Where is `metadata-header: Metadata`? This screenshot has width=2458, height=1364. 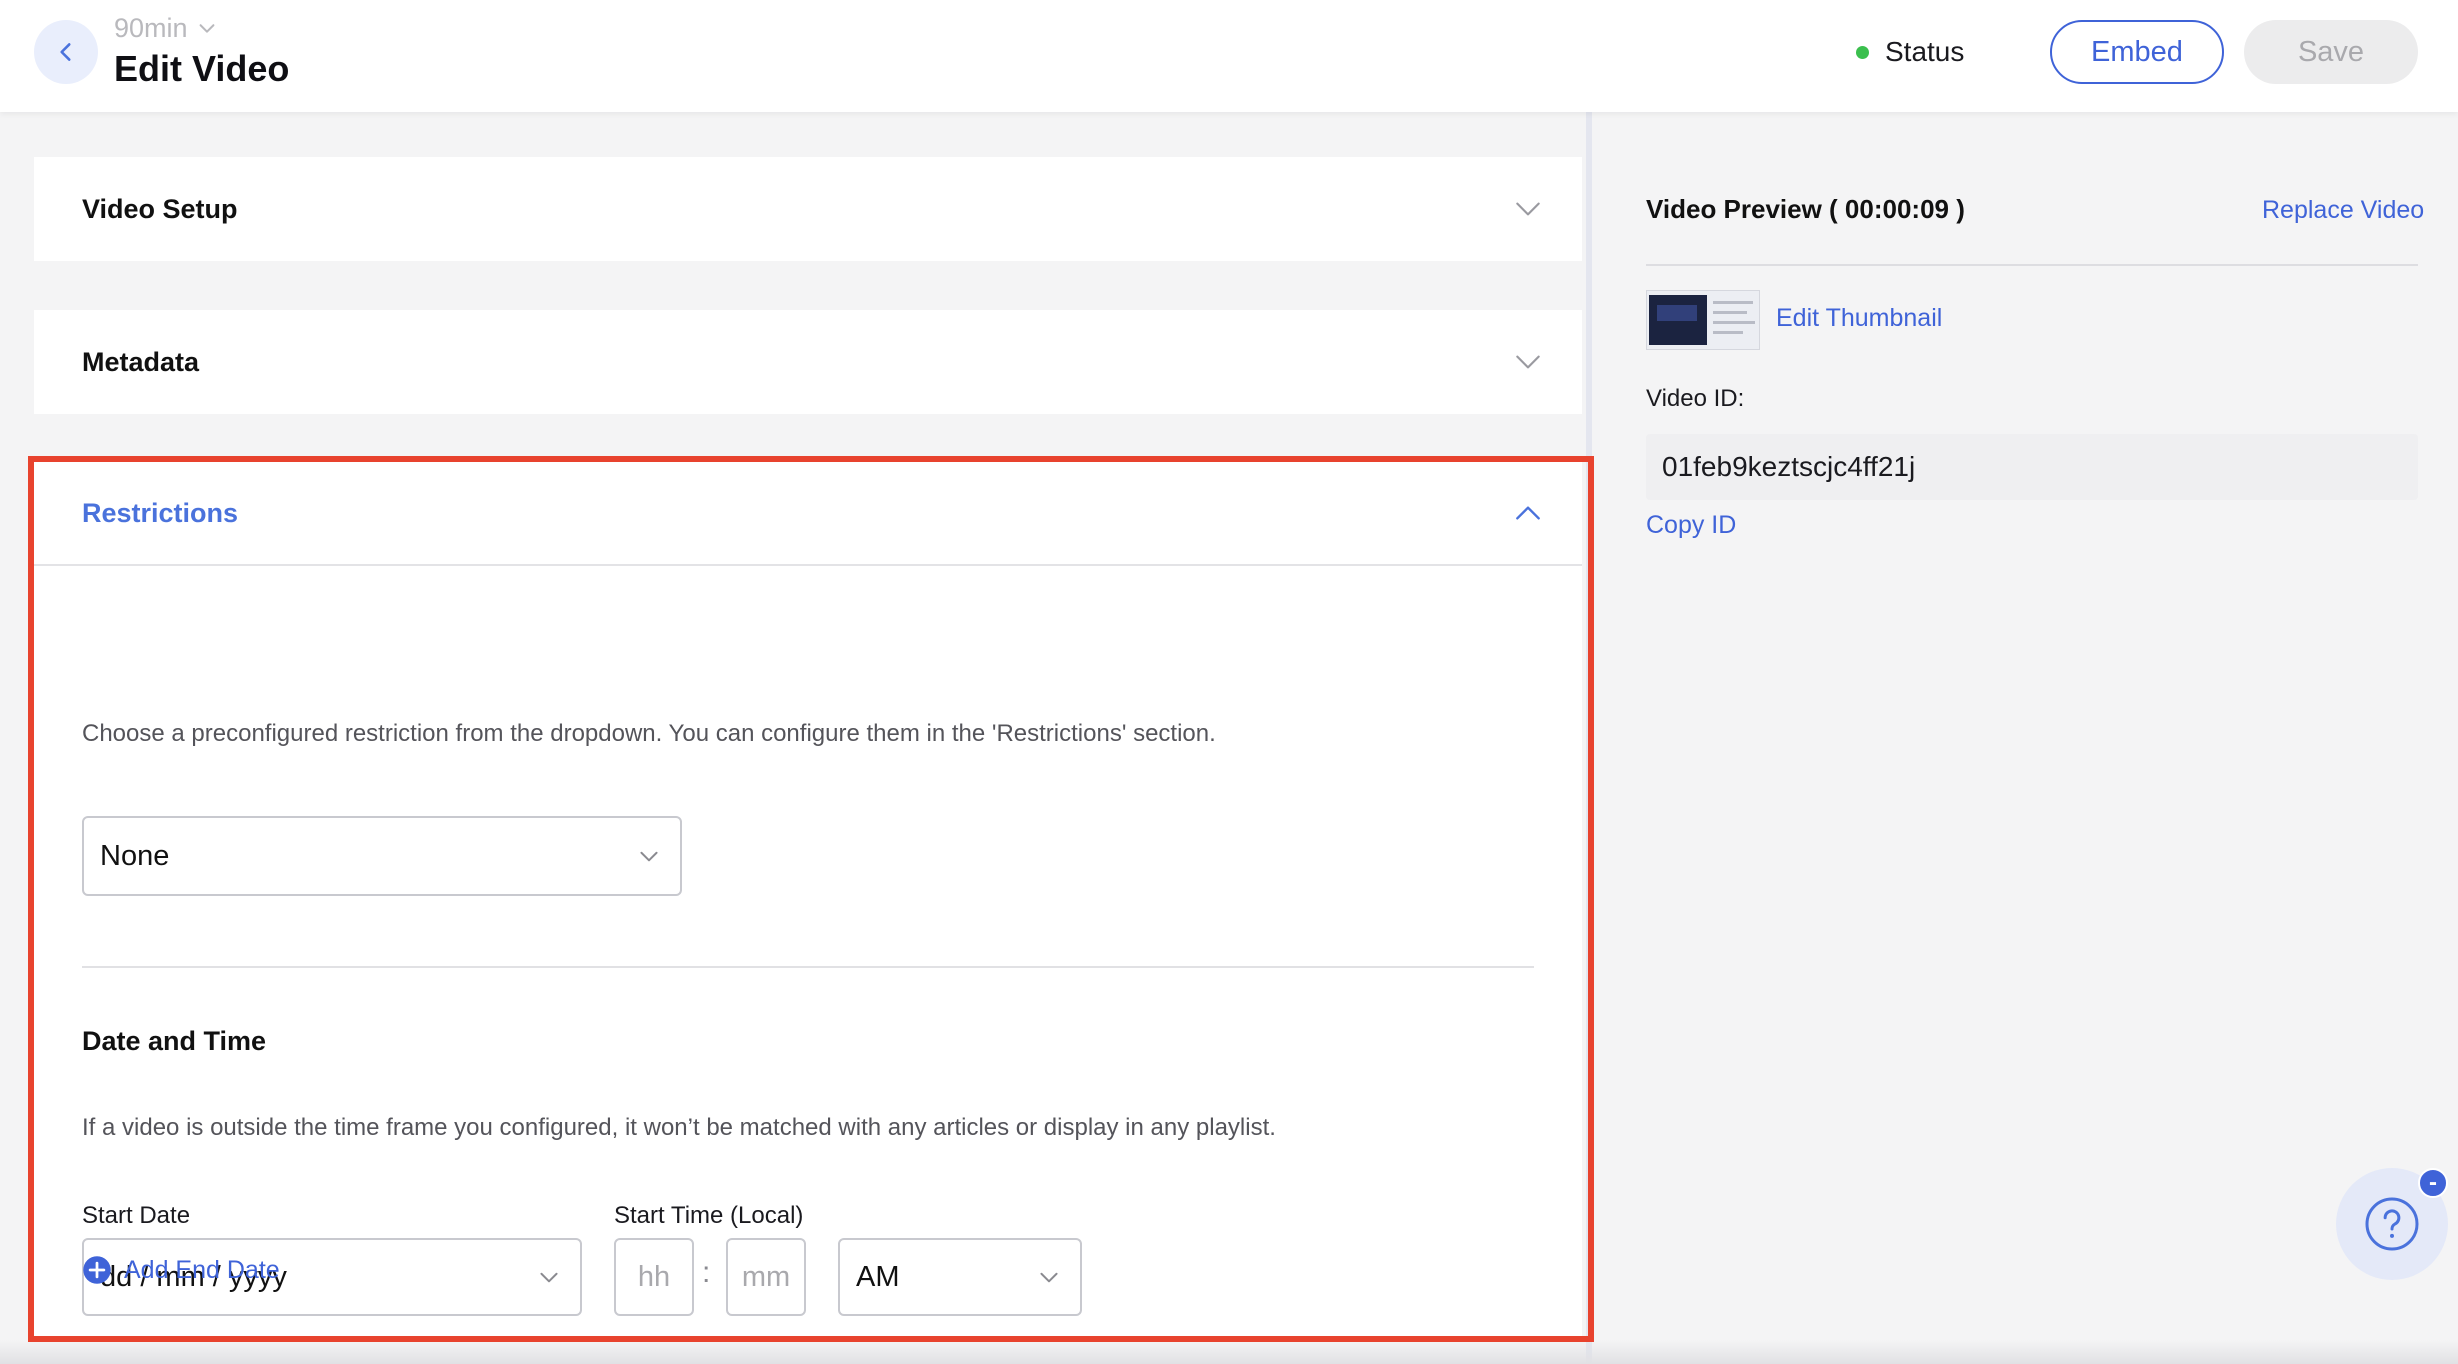
metadata-header: Metadata is located at coordinates (808, 362).